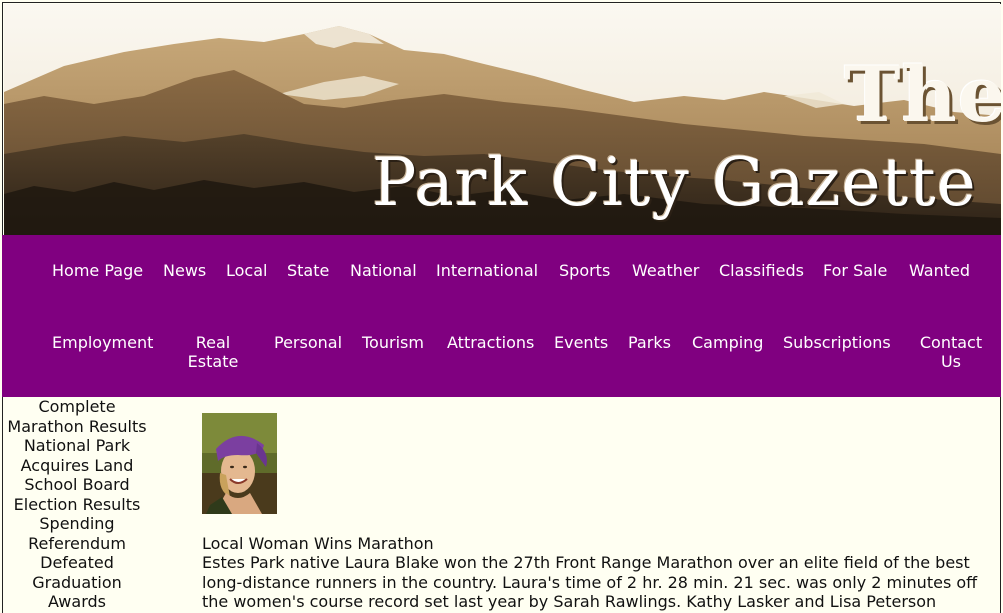 Image resolution: width=1003 pixels, height=613 pixels. What do you see at coordinates (77, 592) in the screenshot?
I see `sidebar-link-graduation-awards: Graduation Awards` at bounding box center [77, 592].